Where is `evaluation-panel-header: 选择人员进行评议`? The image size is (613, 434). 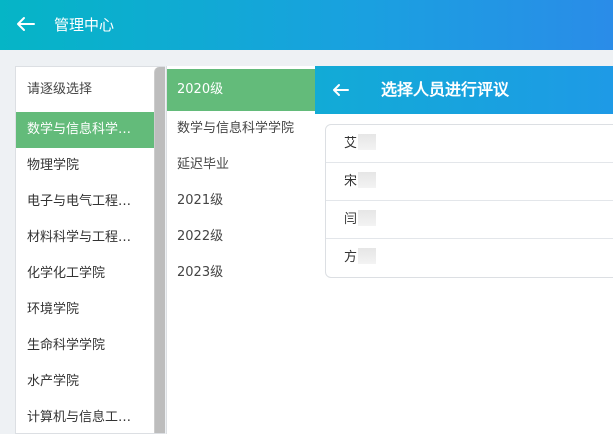
evaluation-panel-header: 选择人员进行评议 is located at coordinates (464, 90).